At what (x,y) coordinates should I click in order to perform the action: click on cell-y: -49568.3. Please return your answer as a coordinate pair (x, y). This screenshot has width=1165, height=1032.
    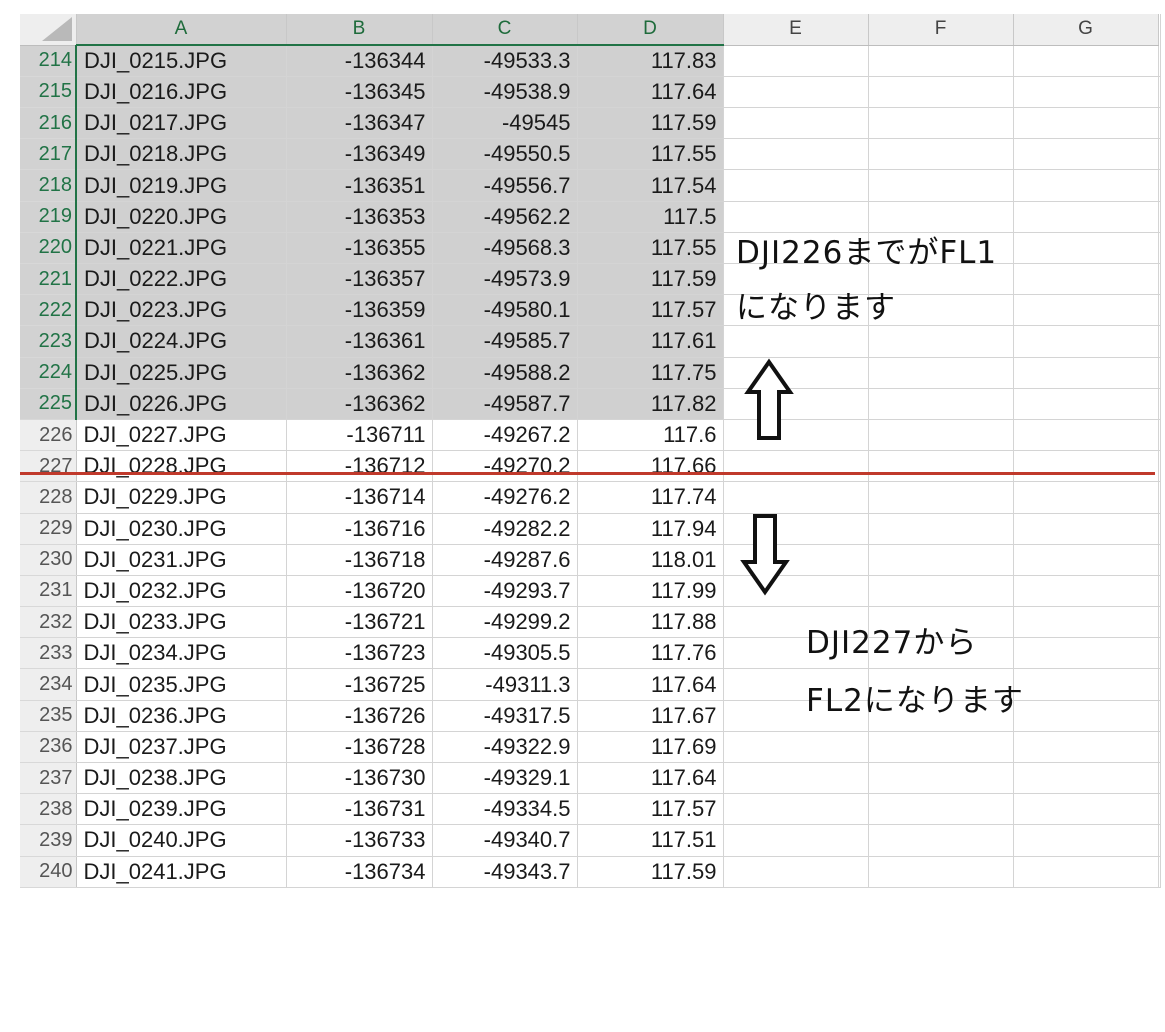
    Looking at the image, I should click on (505, 248).